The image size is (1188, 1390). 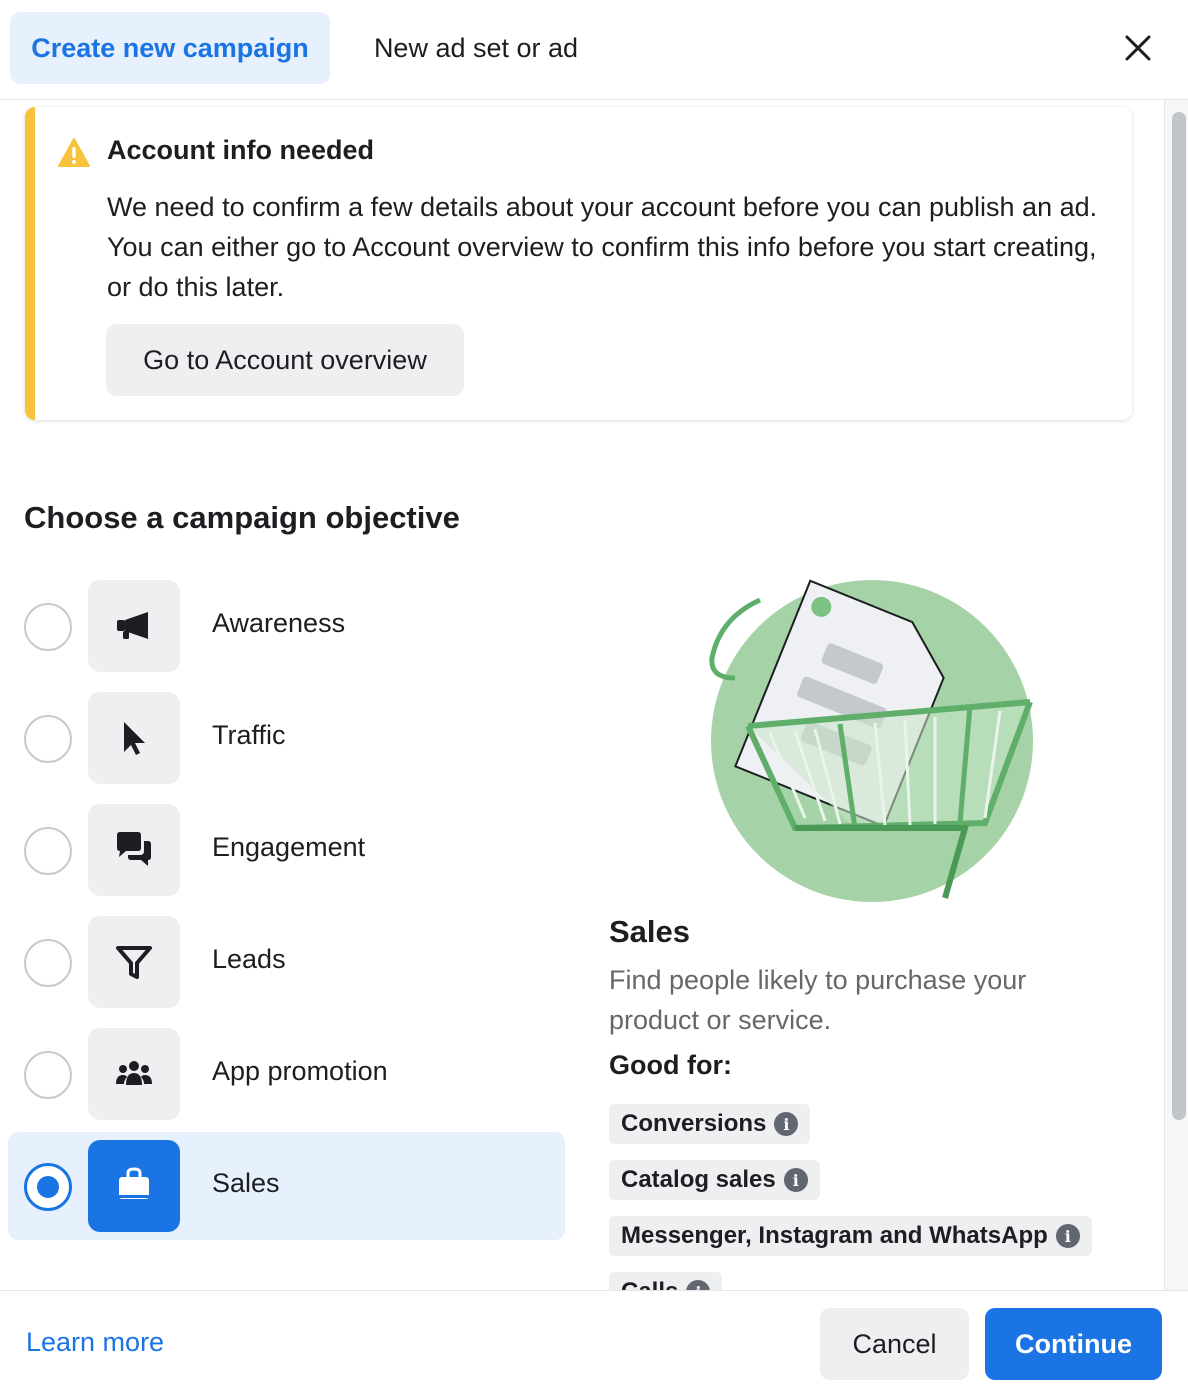 I want to click on chip-overflow-clip: Calls i, so click(x=880, y=1279).